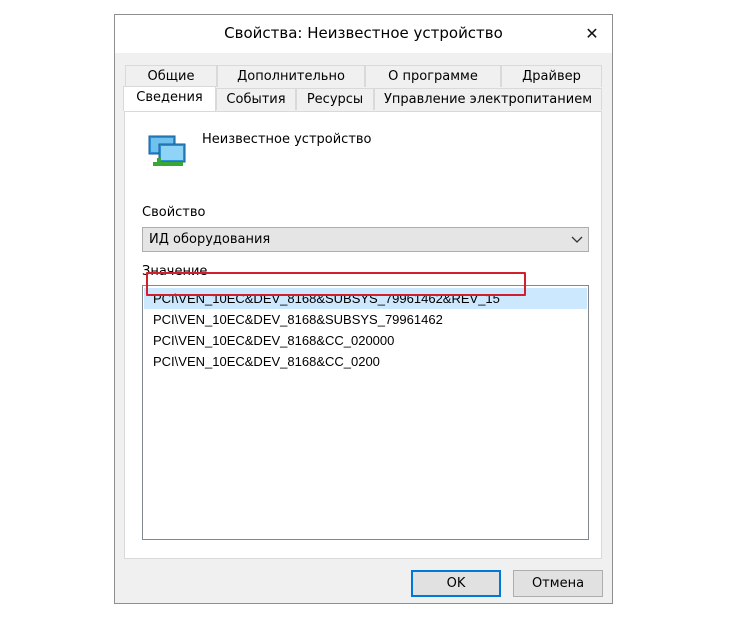 The image size is (735, 628). Describe the element at coordinates (558, 583) in the screenshot. I see `cancel-button: Отмена` at that location.